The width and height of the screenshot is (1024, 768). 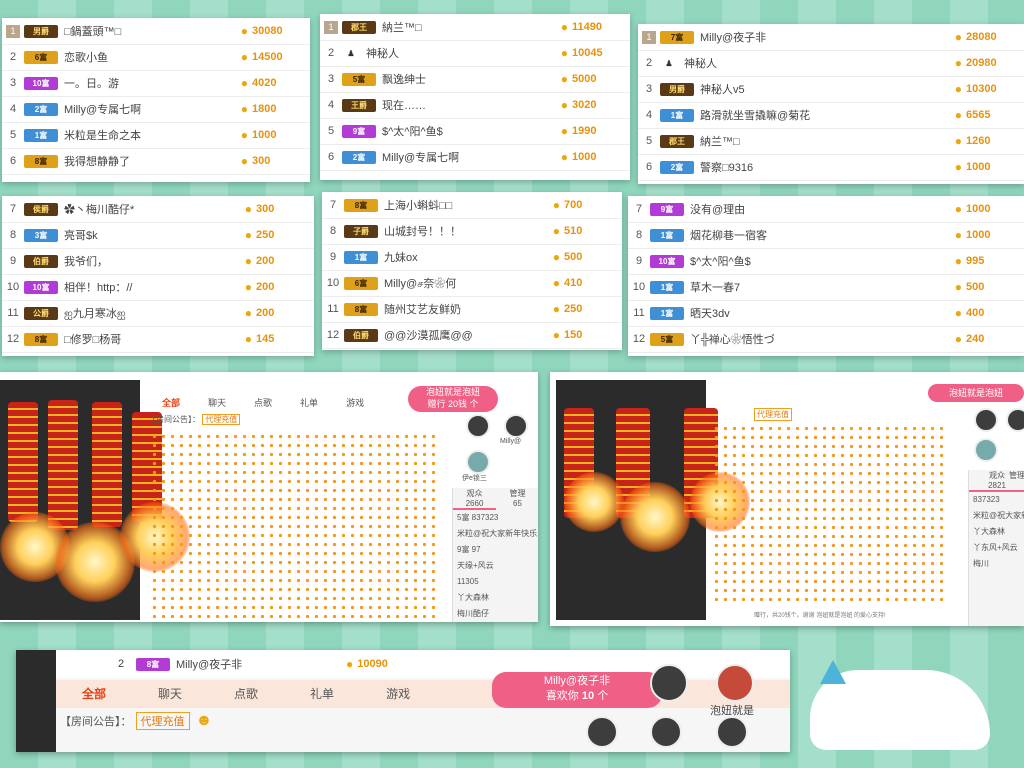 What do you see at coordinates (649, 167) in the screenshot?
I see `rank: 6` at bounding box center [649, 167].